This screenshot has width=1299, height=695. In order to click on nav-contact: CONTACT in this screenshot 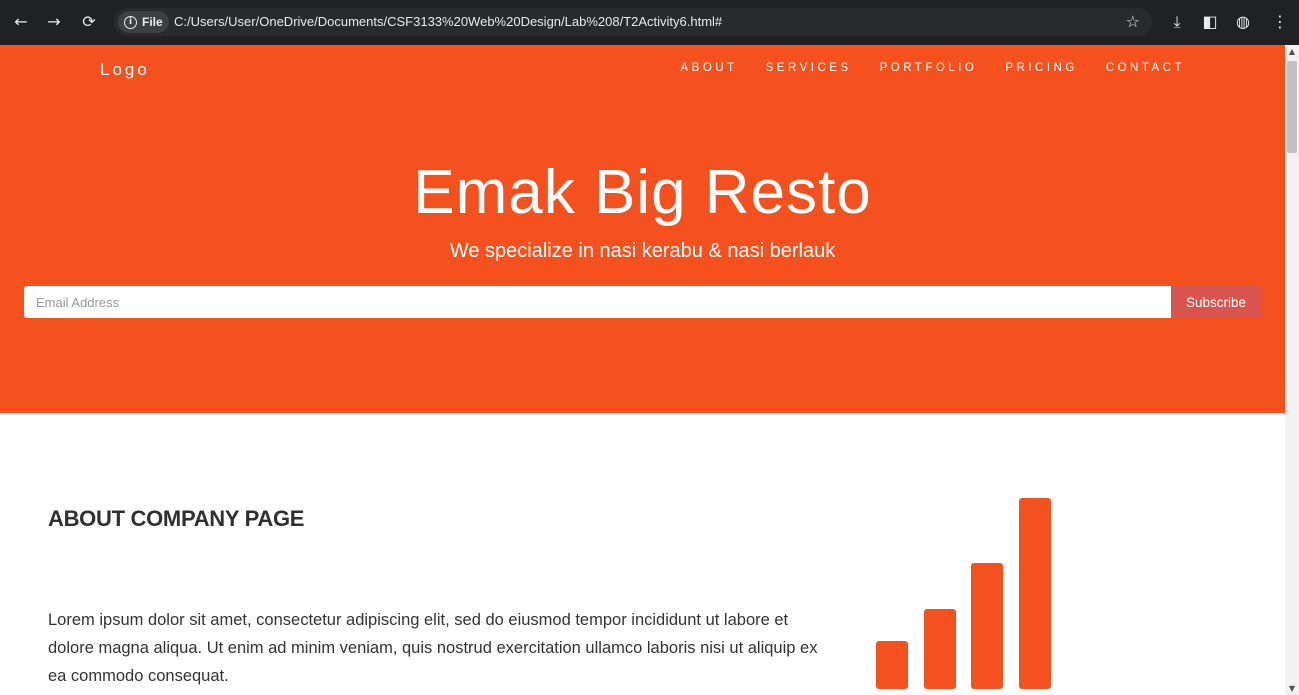, I will do `click(1145, 68)`.